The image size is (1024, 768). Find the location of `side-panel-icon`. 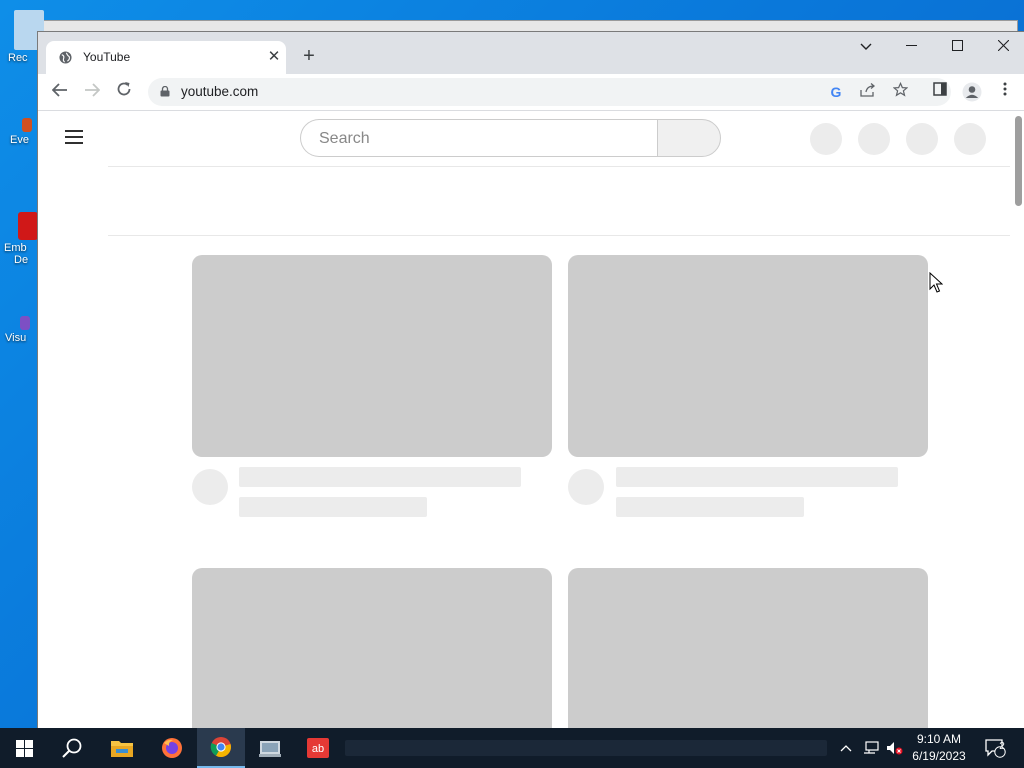

side-panel-icon is located at coordinates (940, 92).